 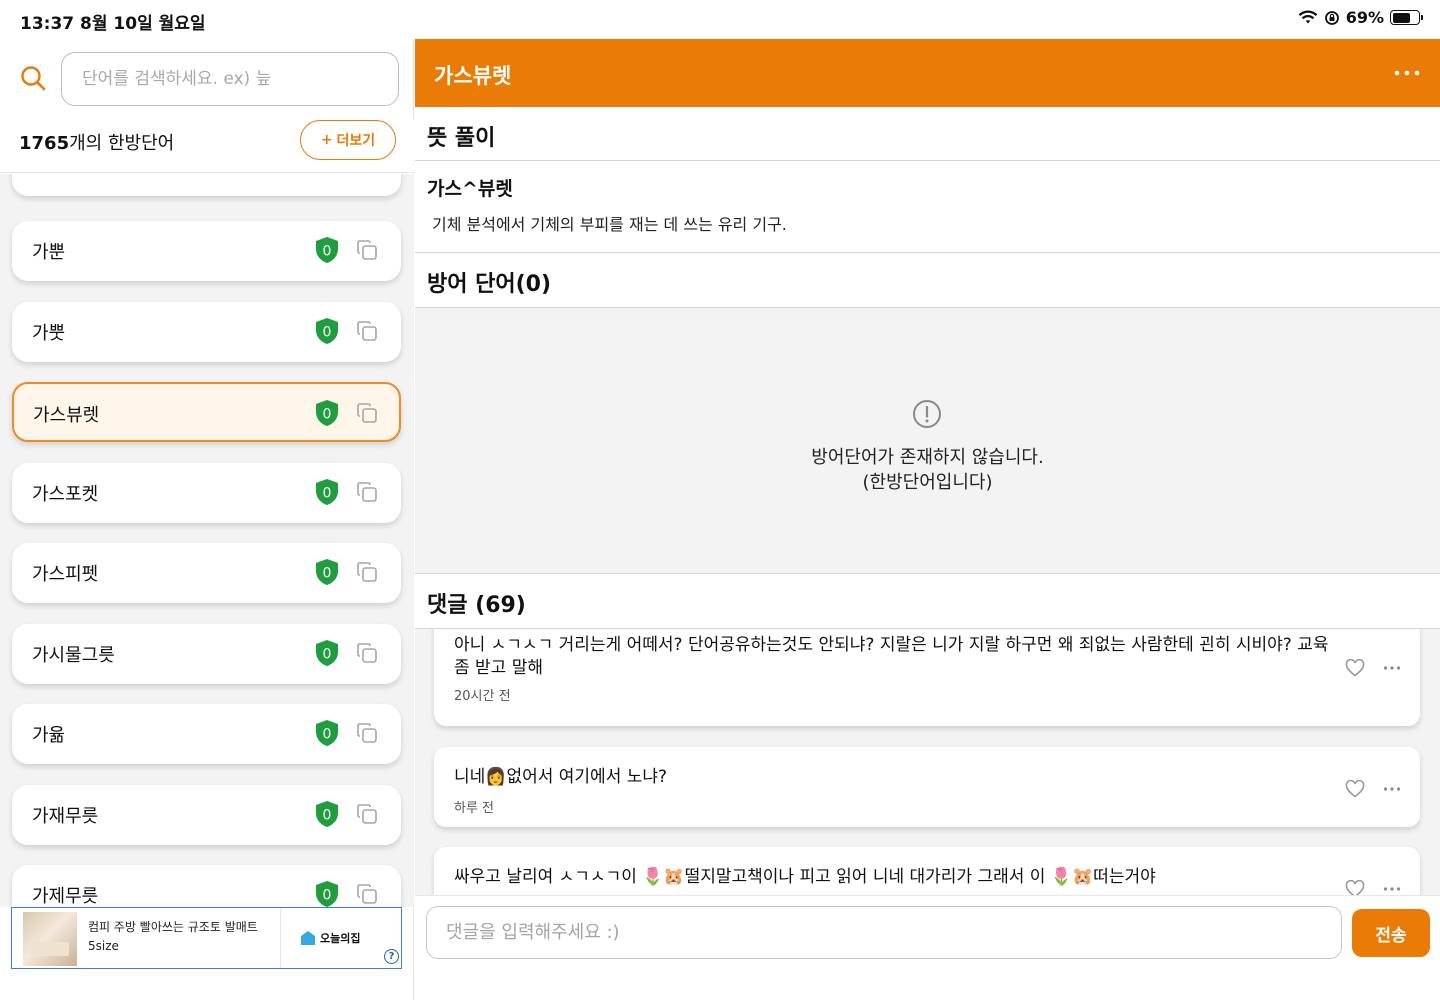 I want to click on word-label: 가스피펫, so click(x=65, y=574).